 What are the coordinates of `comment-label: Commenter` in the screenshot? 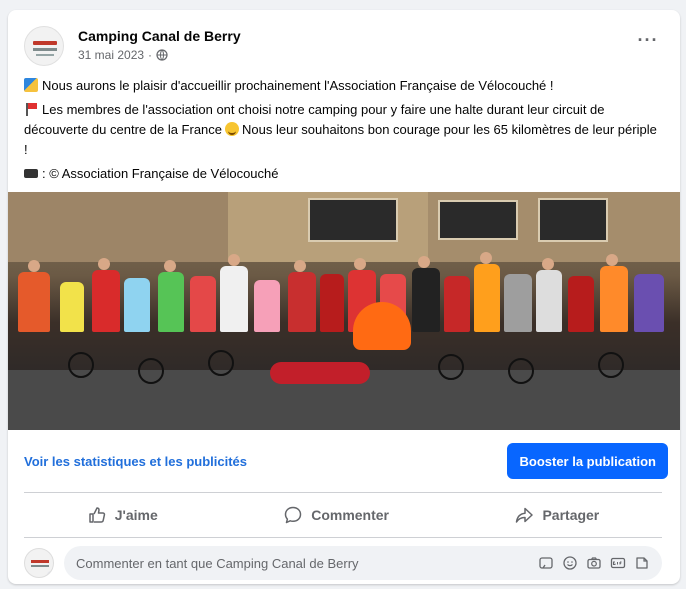 It's located at (350, 515).